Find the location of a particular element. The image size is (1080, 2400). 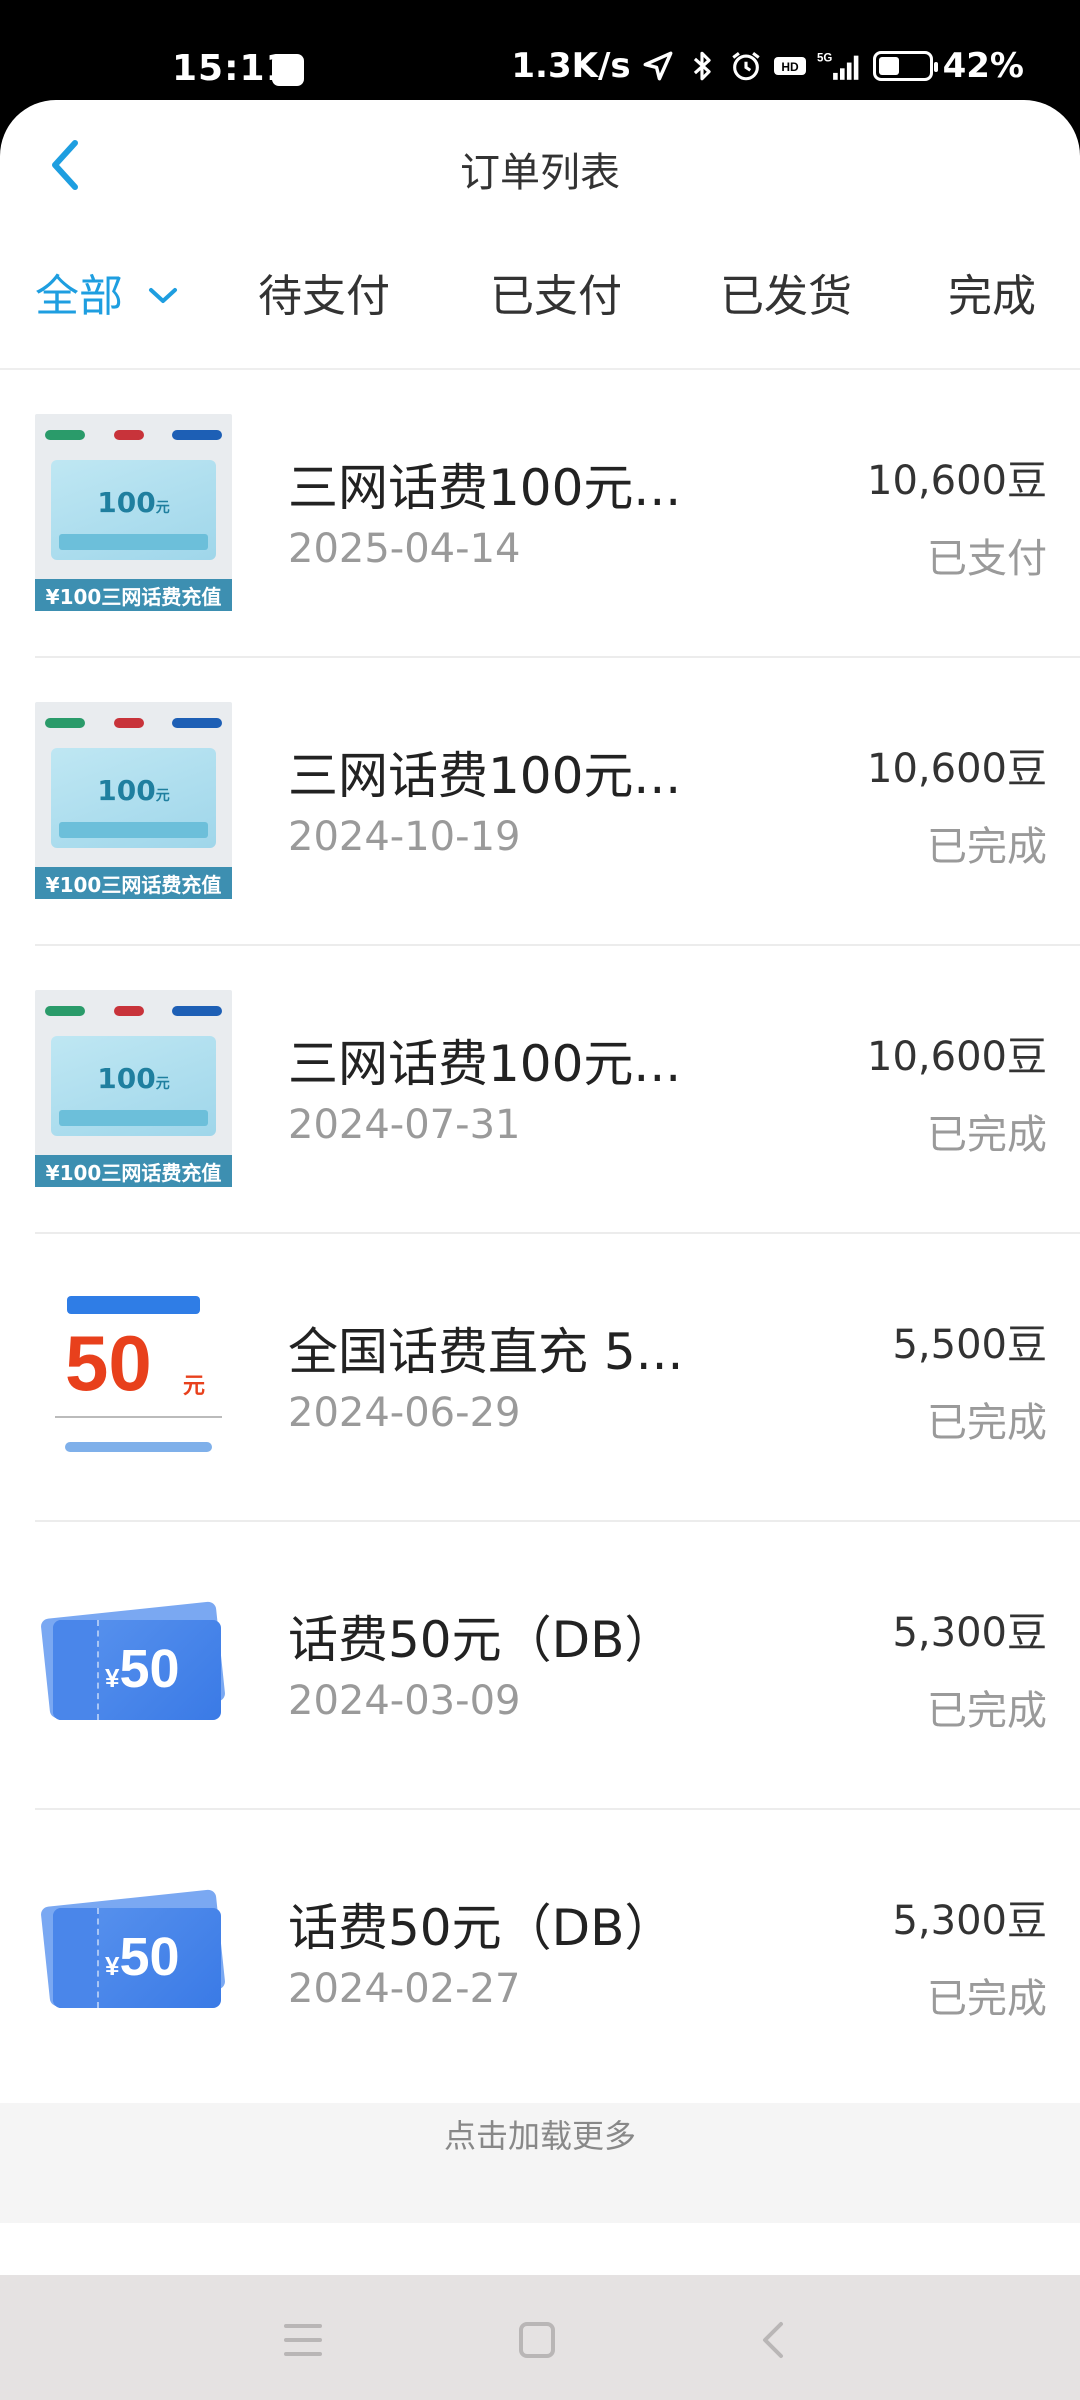

square-icon is located at coordinates (537, 2340).